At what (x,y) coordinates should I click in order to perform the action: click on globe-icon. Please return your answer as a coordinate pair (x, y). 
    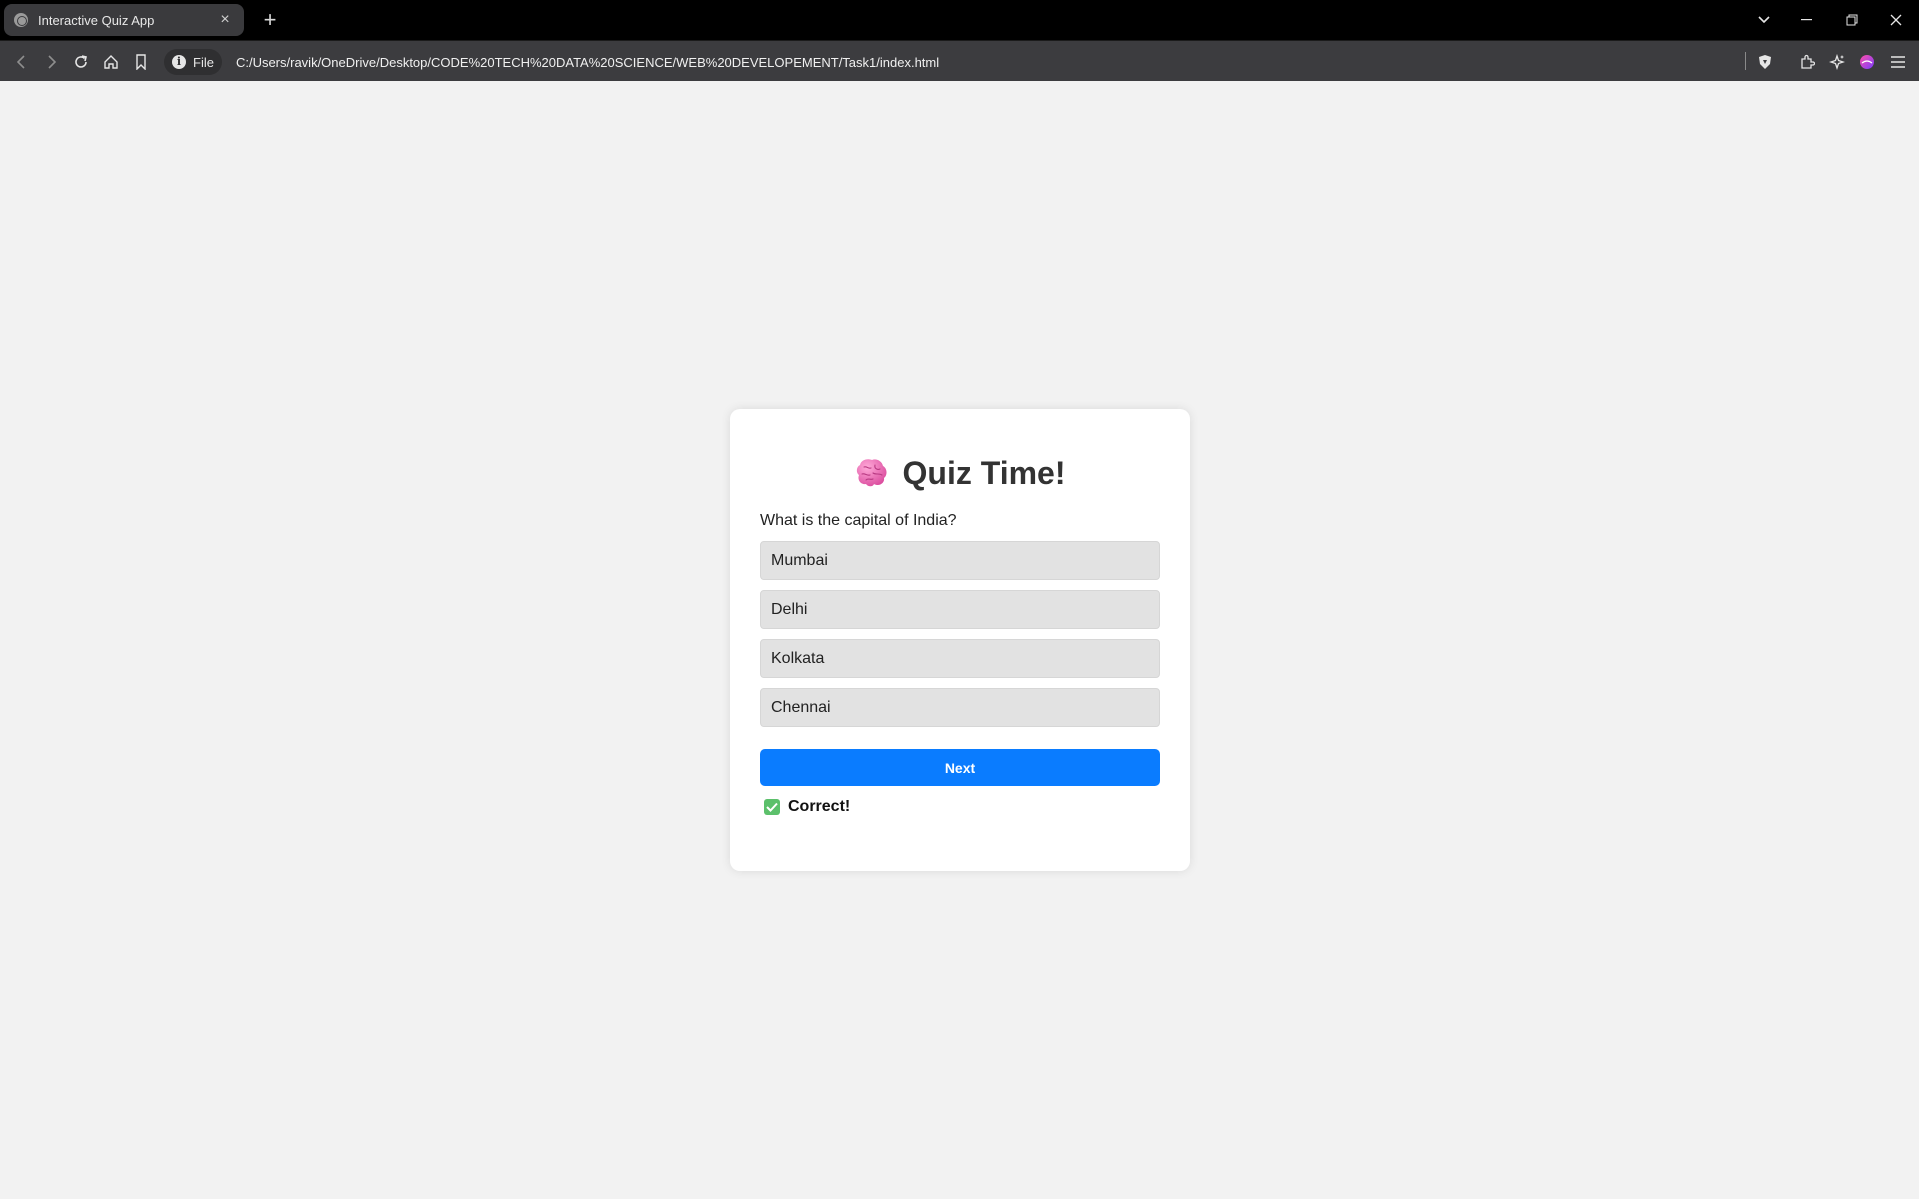
    Looking at the image, I should click on (21, 20).